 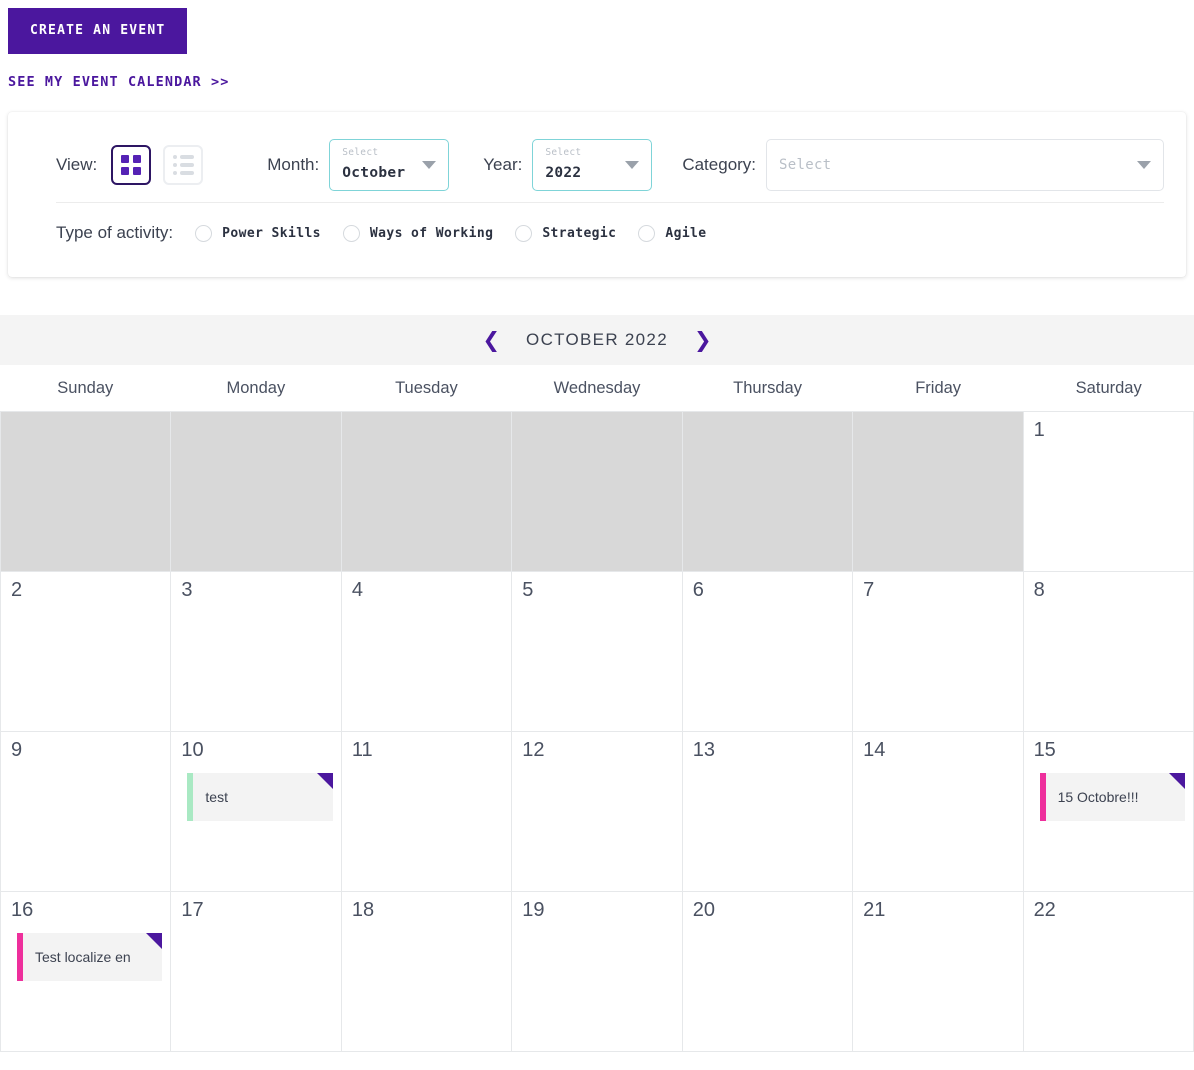 I want to click on day-number: 16, so click(x=22, y=910).